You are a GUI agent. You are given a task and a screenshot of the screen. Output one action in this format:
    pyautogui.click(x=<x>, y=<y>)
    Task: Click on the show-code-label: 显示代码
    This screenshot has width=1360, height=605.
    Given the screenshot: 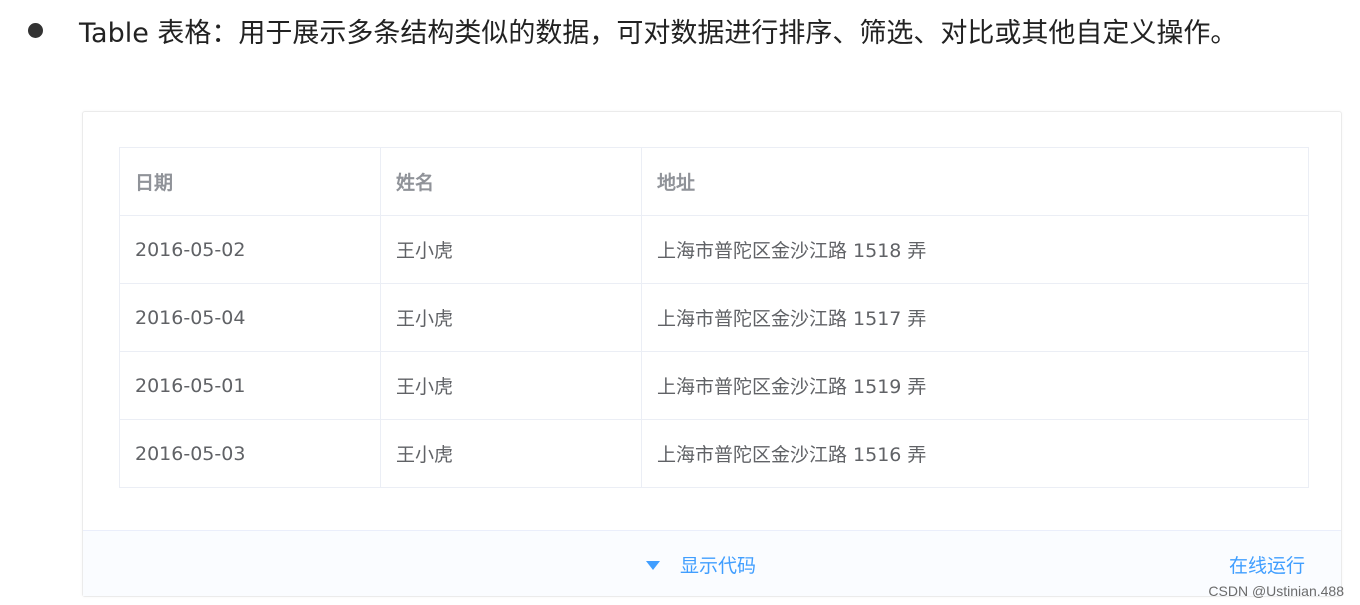 What is the action you would take?
    pyautogui.click(x=718, y=565)
    